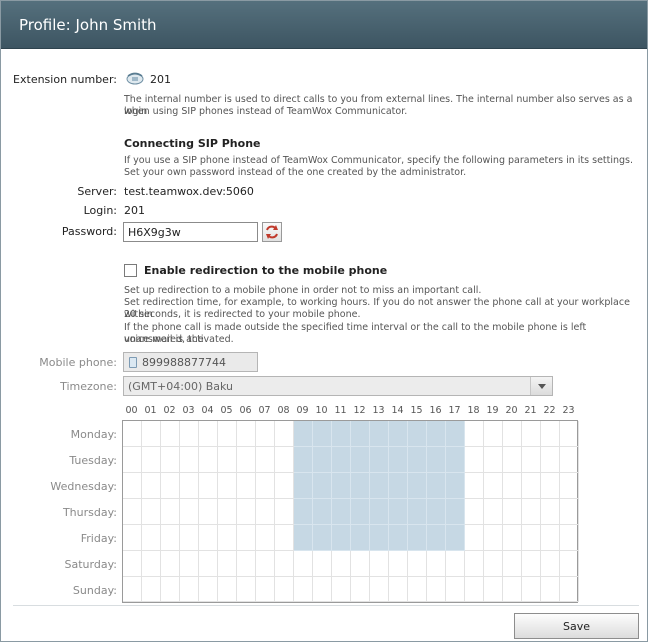 This screenshot has height=642, width=648. I want to click on timezone-select: (GMT+04:00) Baku, so click(338, 386).